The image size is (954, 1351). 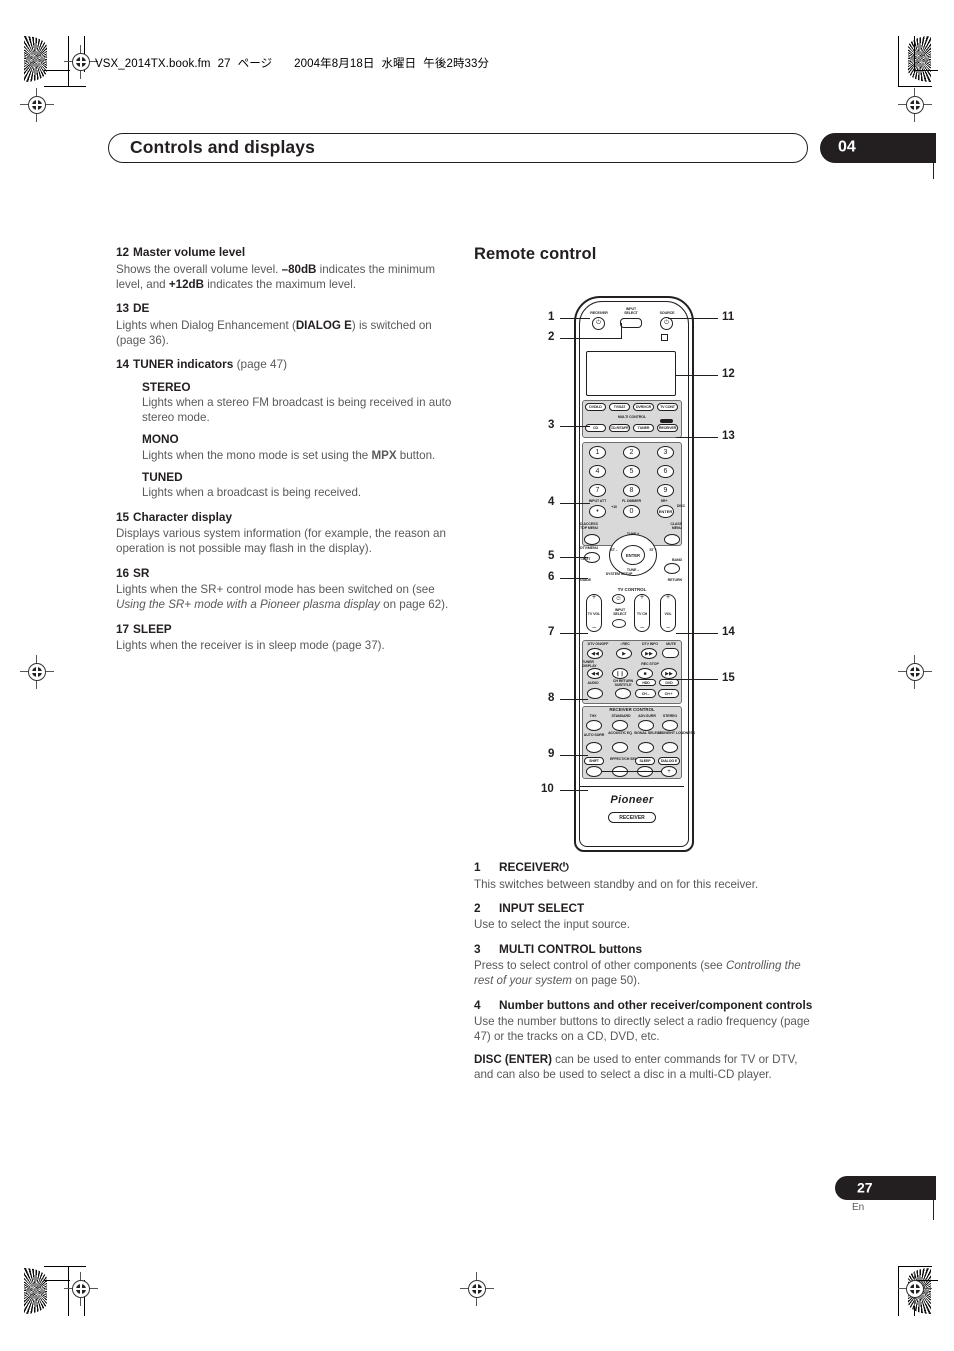 I want to click on midnight-loudness-button, so click(x=670, y=747).